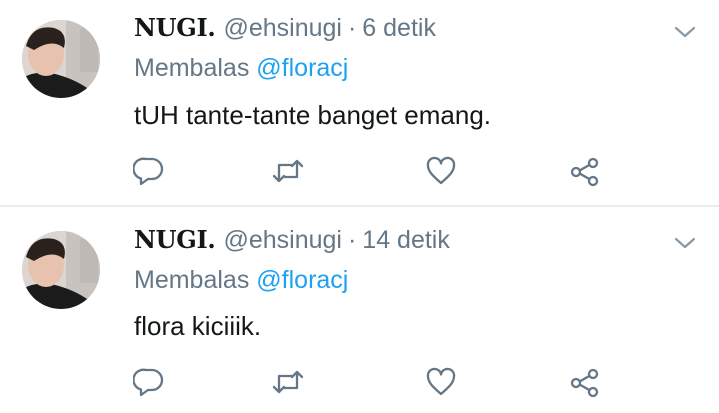 This screenshot has height=413, width=719. What do you see at coordinates (198, 326) in the screenshot?
I see `tweet-text: flora kiciiik.` at bounding box center [198, 326].